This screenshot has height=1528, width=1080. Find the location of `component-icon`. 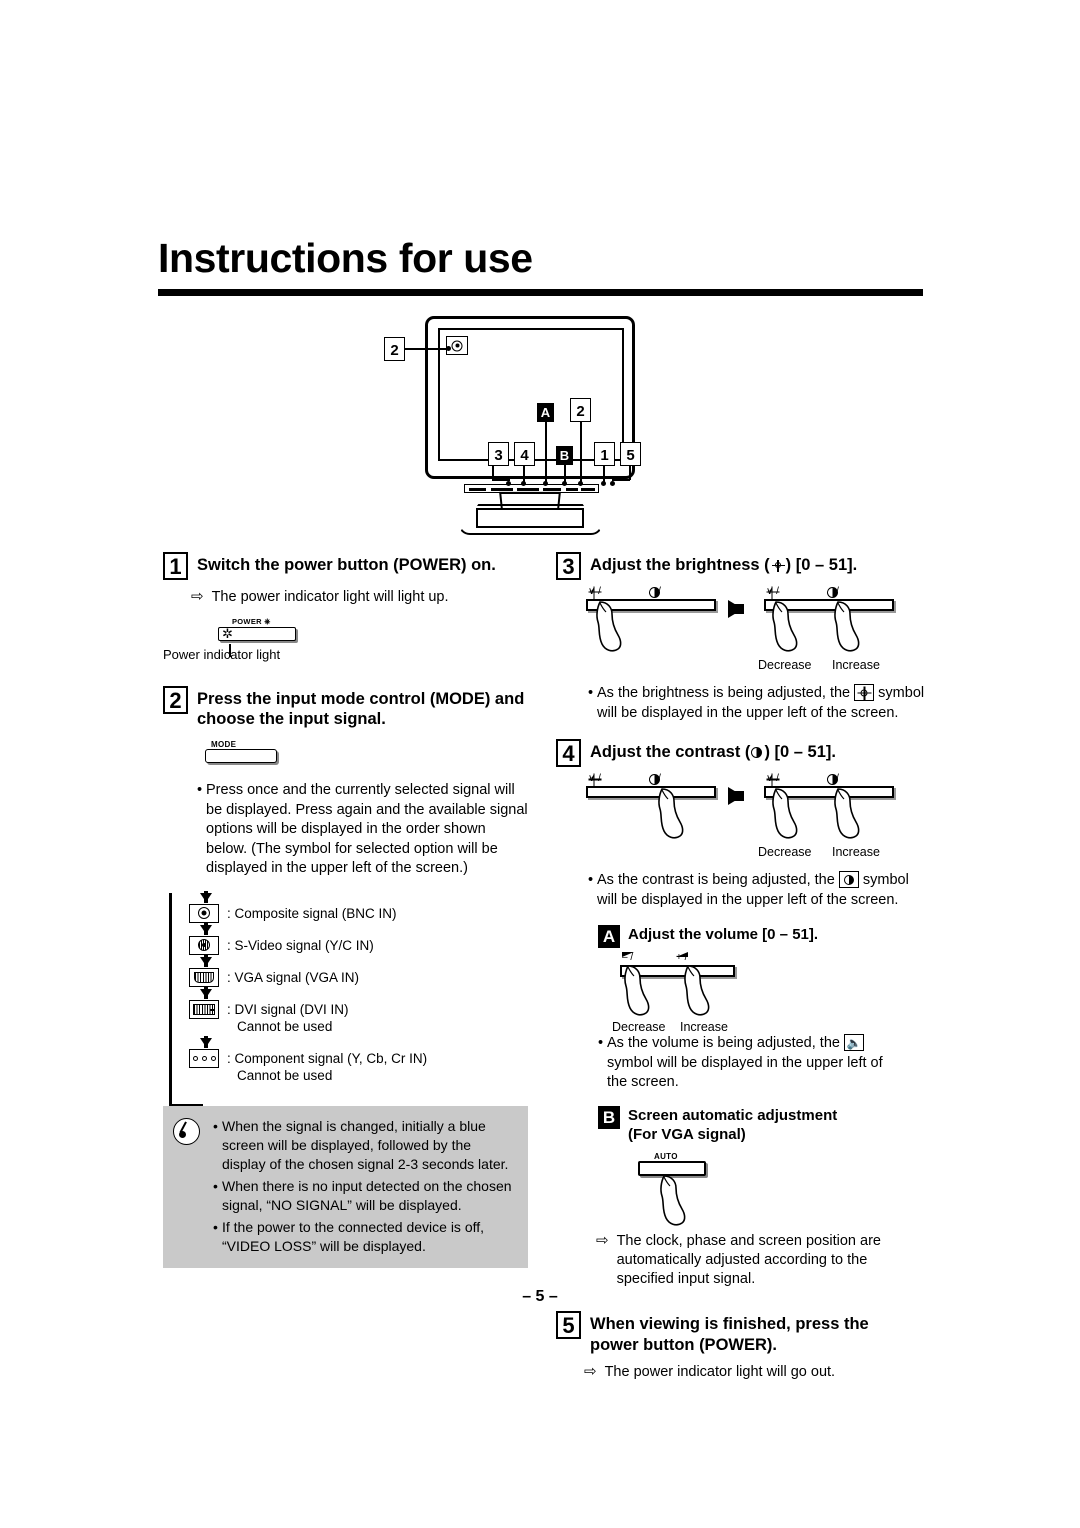

component-icon is located at coordinates (204, 1058).